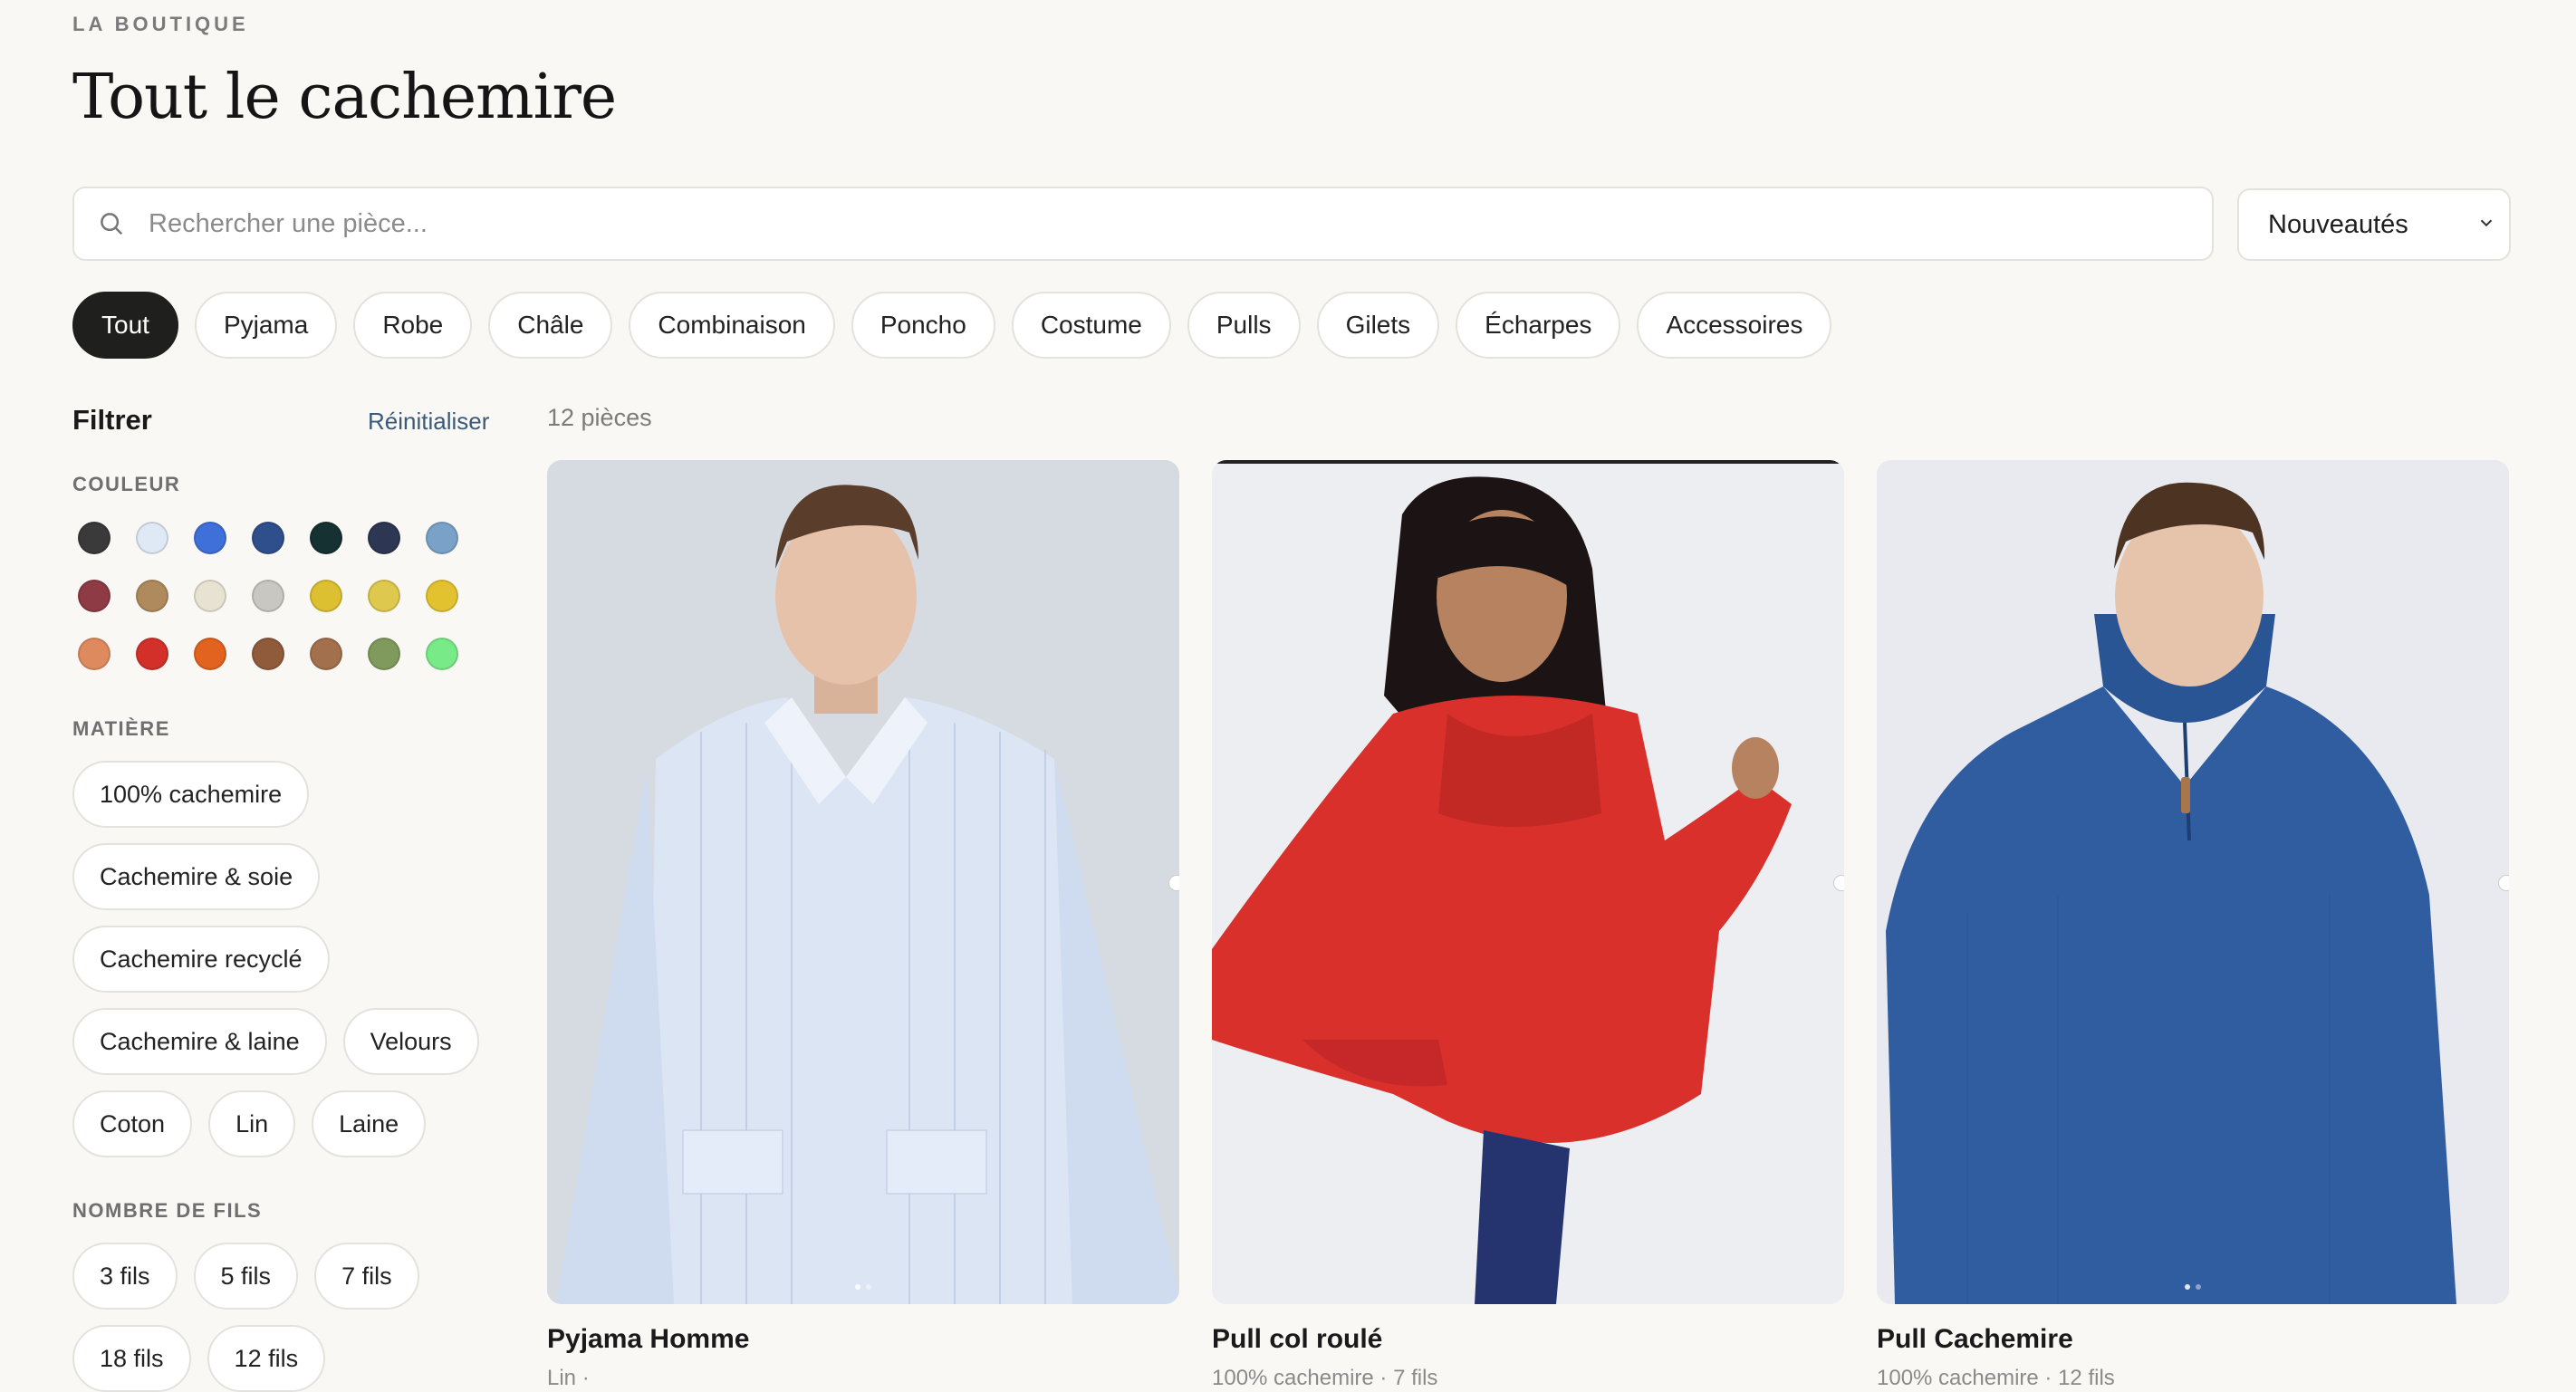 The width and height of the screenshot is (2576, 1392). What do you see at coordinates (1244, 325) in the screenshot?
I see `category-chip-pulls: Pulls` at bounding box center [1244, 325].